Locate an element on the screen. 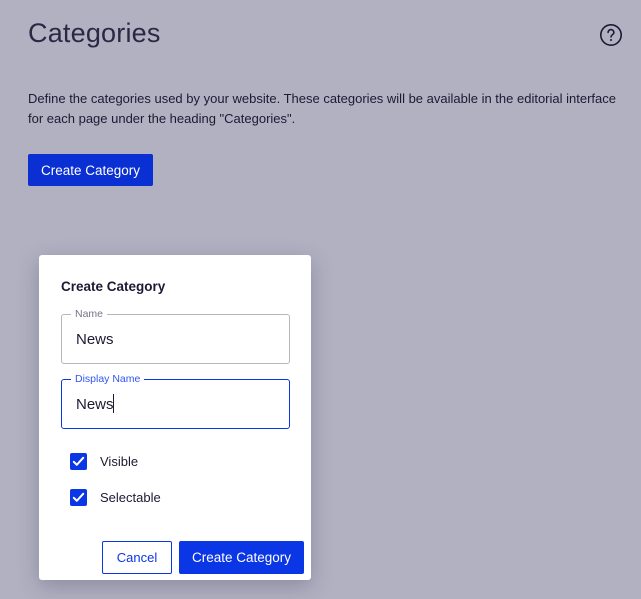 Image resolution: width=641 pixels, height=599 pixels. name-field-label: Name is located at coordinates (89, 314).